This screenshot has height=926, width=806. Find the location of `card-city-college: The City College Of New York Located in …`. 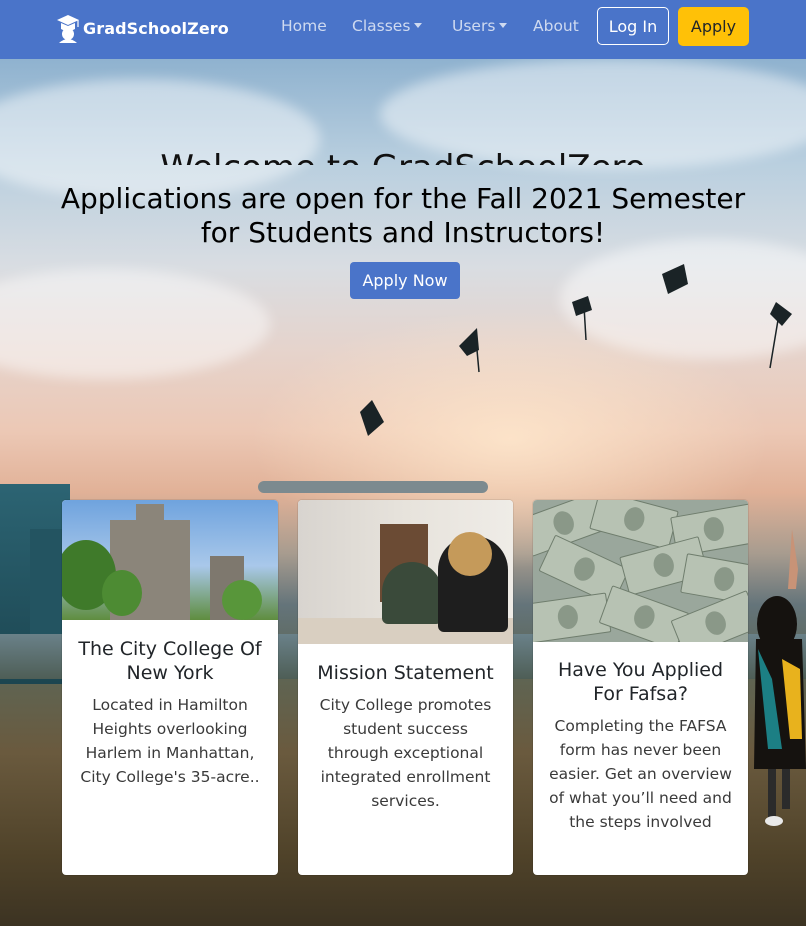

card-city-college: The City College Of New York Located in … is located at coordinates (170, 687).